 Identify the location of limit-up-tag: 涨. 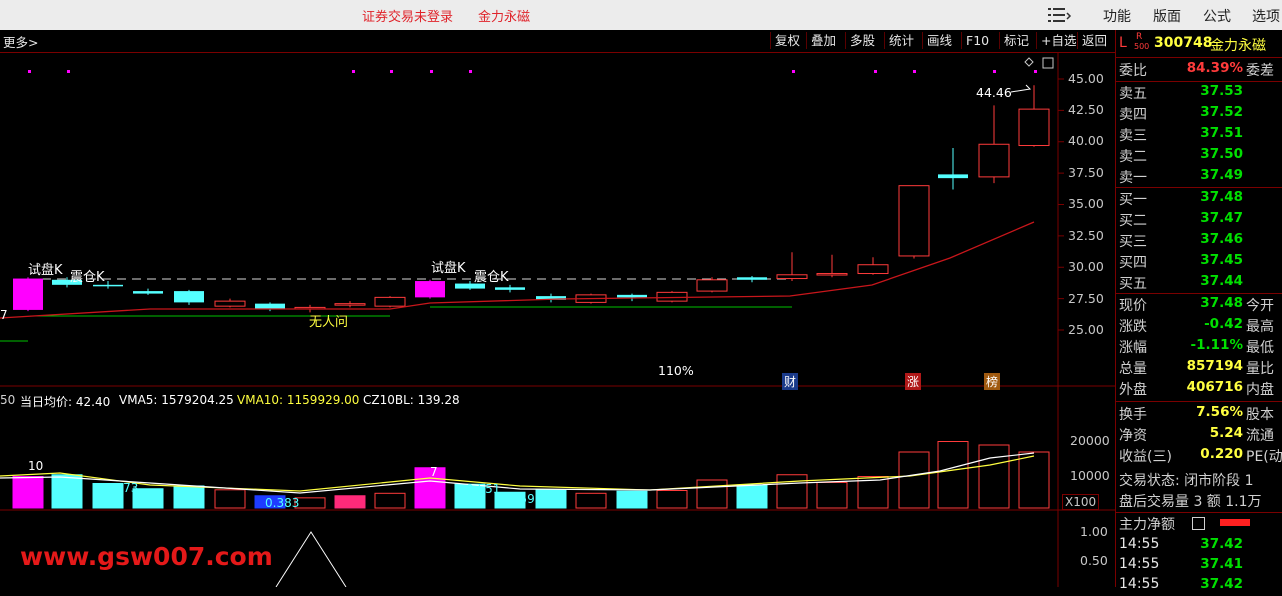
(913, 381).